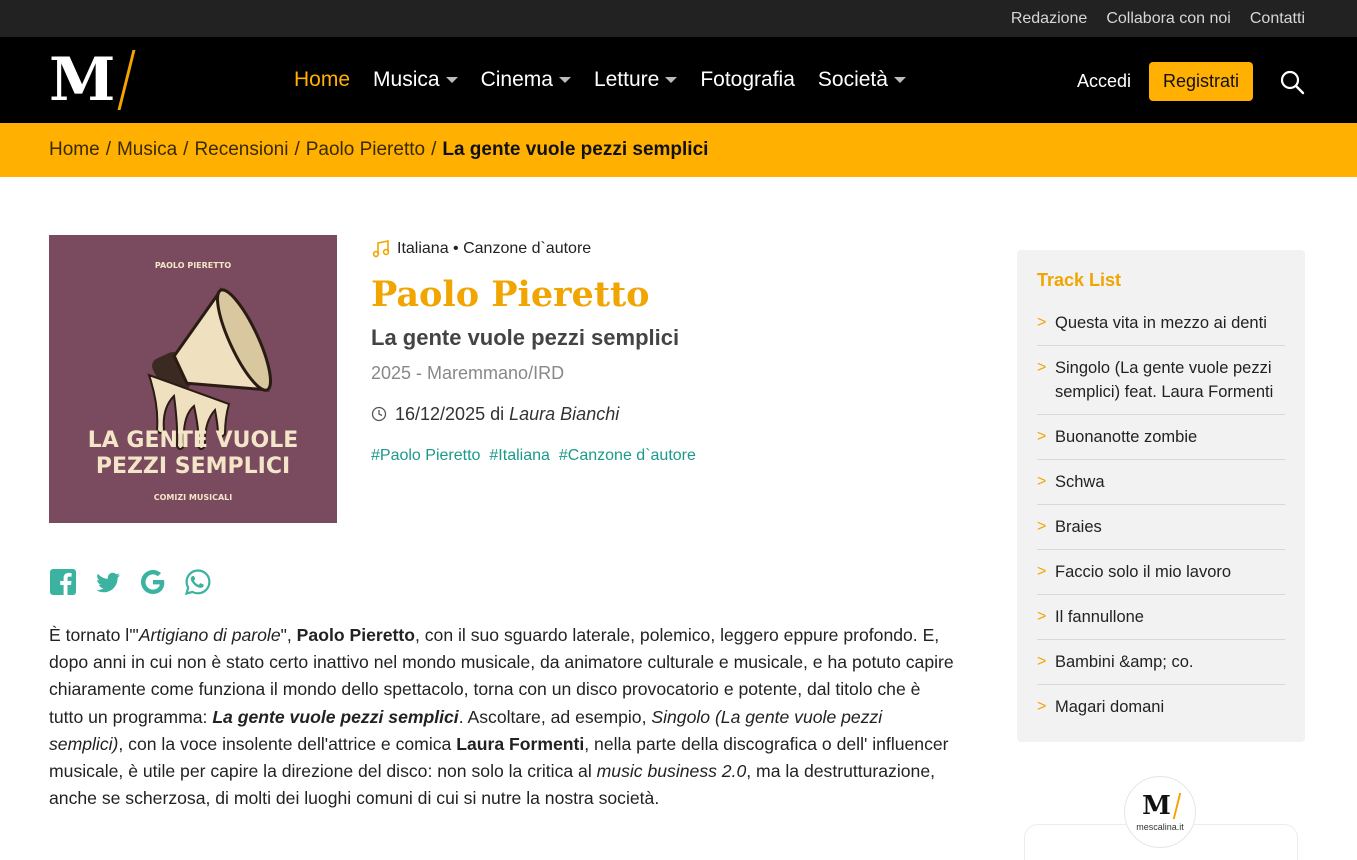 Image resolution: width=1357 pixels, height=860 pixels. I want to click on album-title: La gente vuole pezzi semplici, so click(525, 337).